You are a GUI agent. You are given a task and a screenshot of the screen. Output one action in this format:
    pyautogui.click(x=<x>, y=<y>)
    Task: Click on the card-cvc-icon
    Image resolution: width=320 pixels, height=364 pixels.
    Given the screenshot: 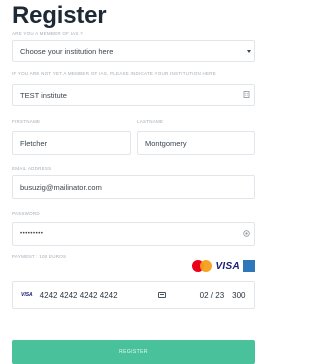 What is the action you would take?
    pyautogui.click(x=161, y=295)
    